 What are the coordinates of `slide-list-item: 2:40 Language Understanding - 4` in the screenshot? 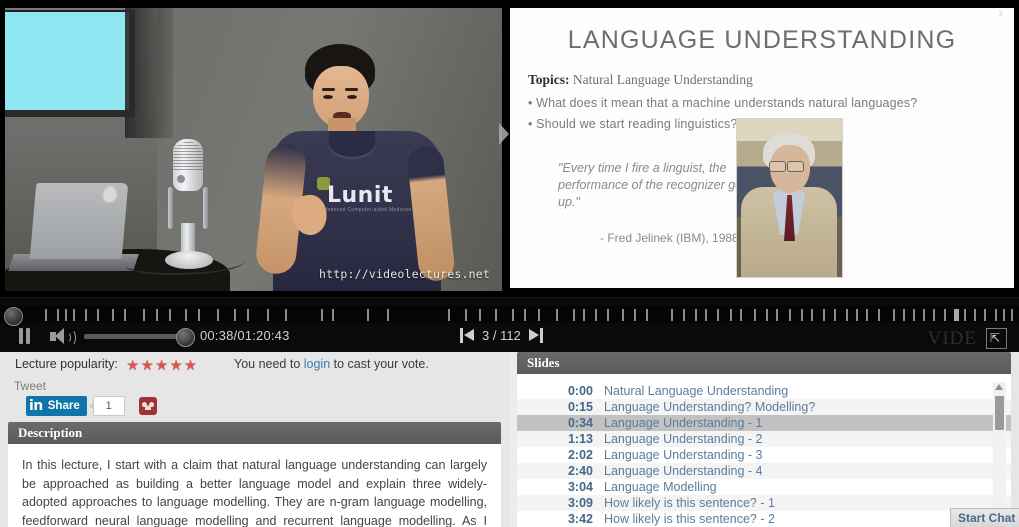 It's located at (764, 471).